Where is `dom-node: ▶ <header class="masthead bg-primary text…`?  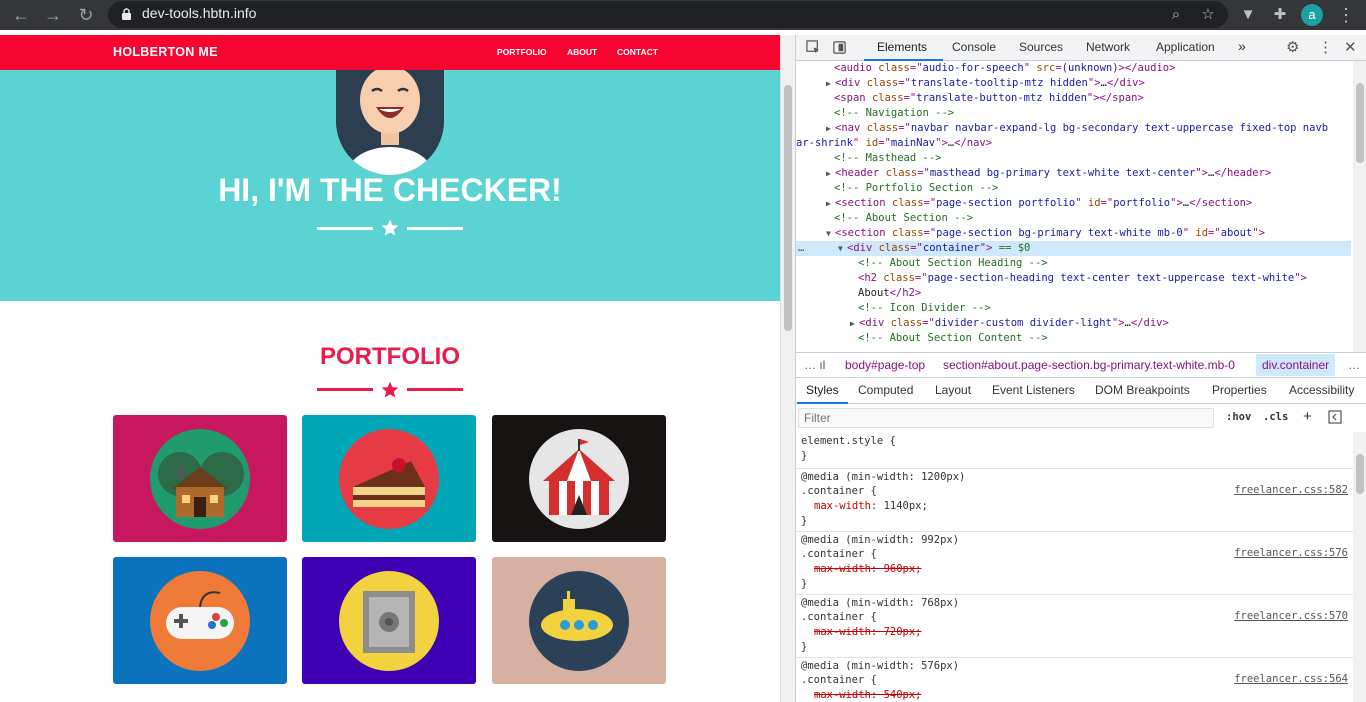 dom-node: ▶ <header class="masthead bg-primary text… is located at coordinates (1073, 173).